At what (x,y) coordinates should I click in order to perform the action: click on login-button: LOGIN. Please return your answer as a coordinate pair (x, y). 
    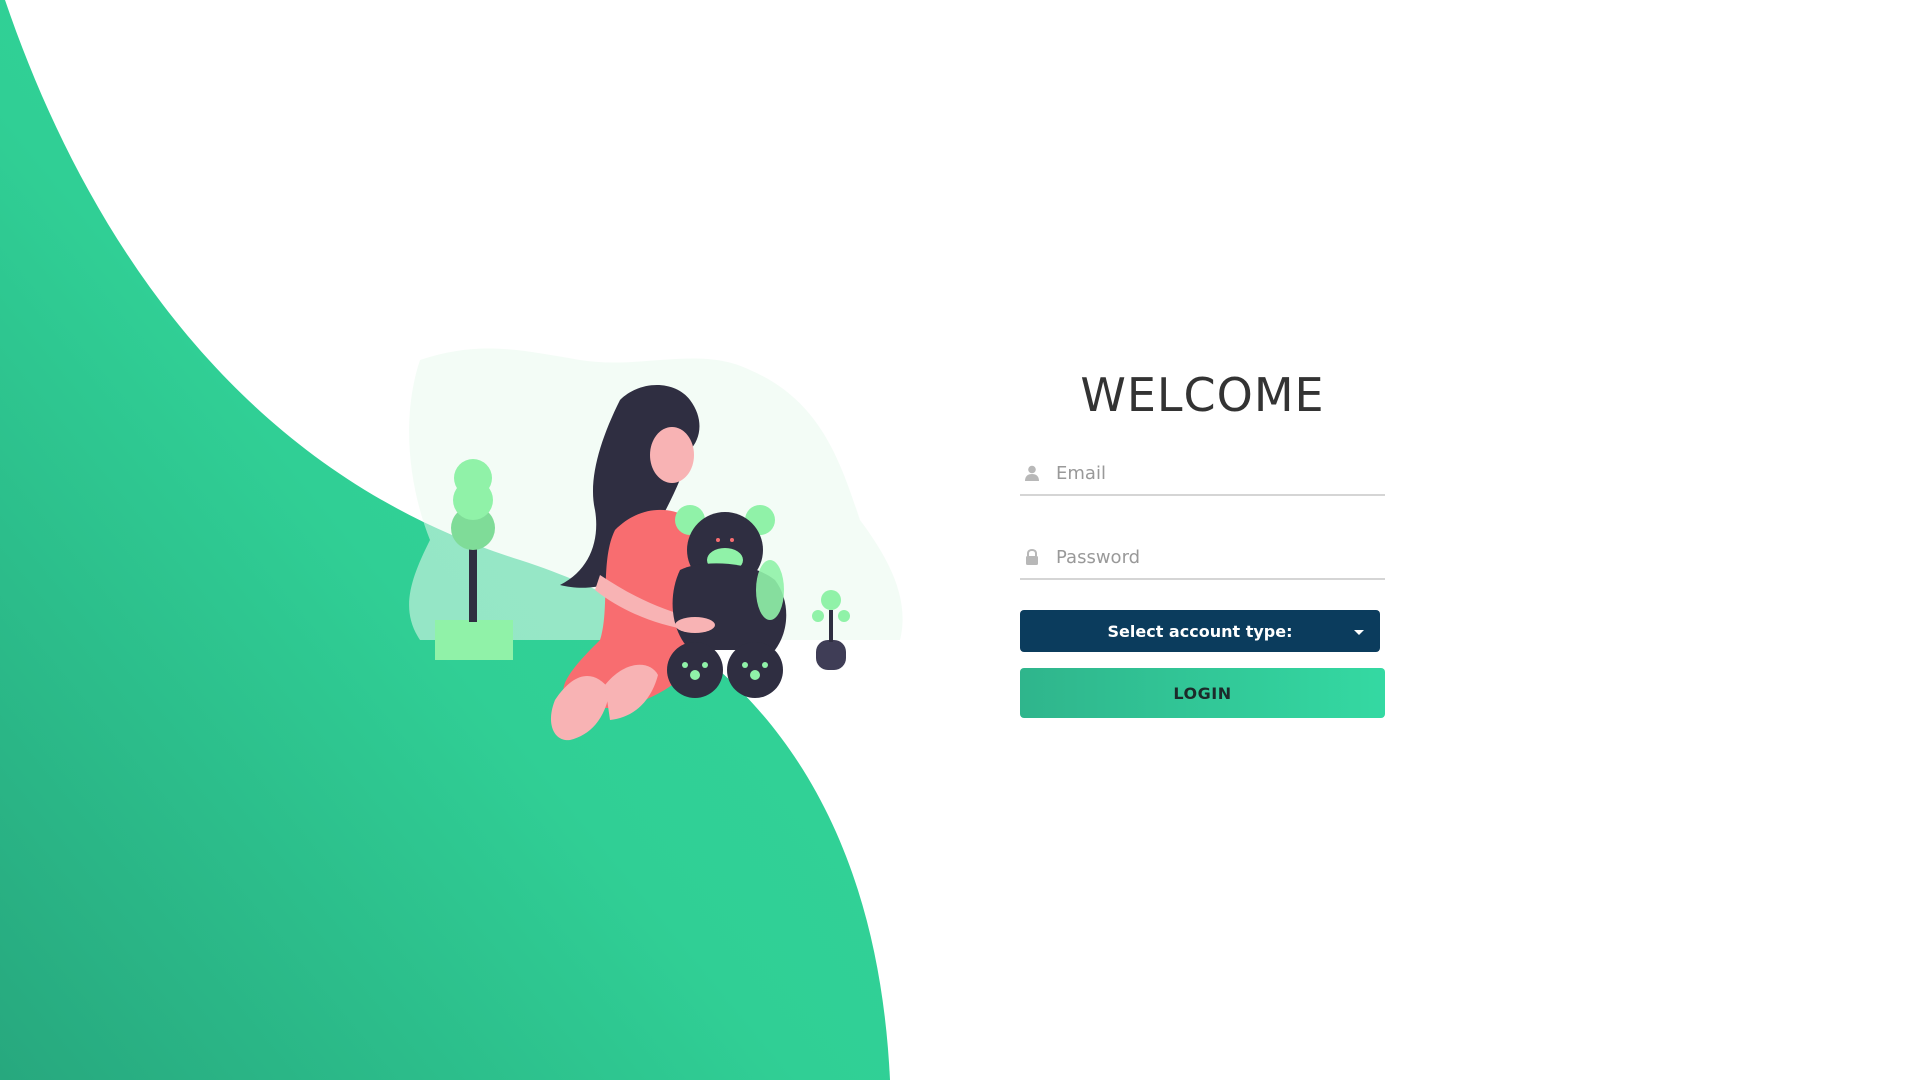
    Looking at the image, I should click on (1202, 693).